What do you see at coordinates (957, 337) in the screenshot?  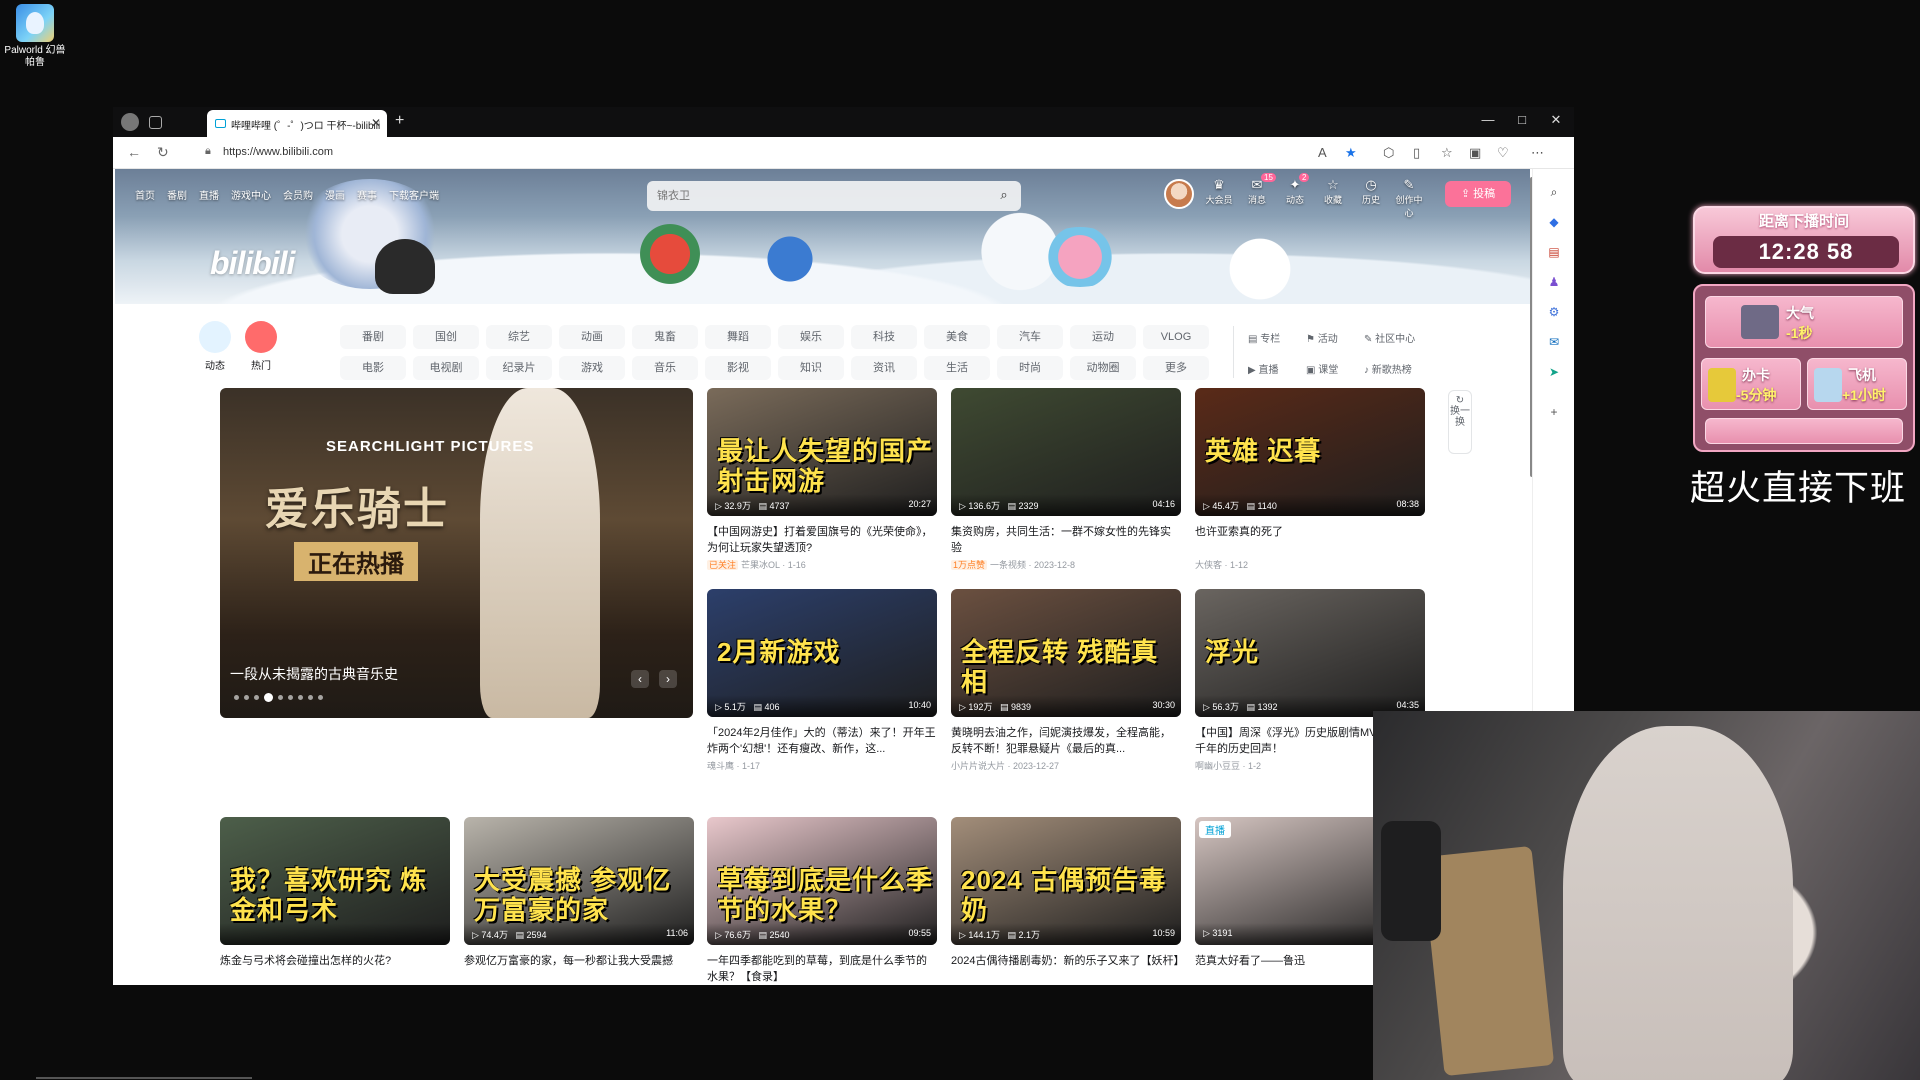 I see `channel-pill: 美食` at bounding box center [957, 337].